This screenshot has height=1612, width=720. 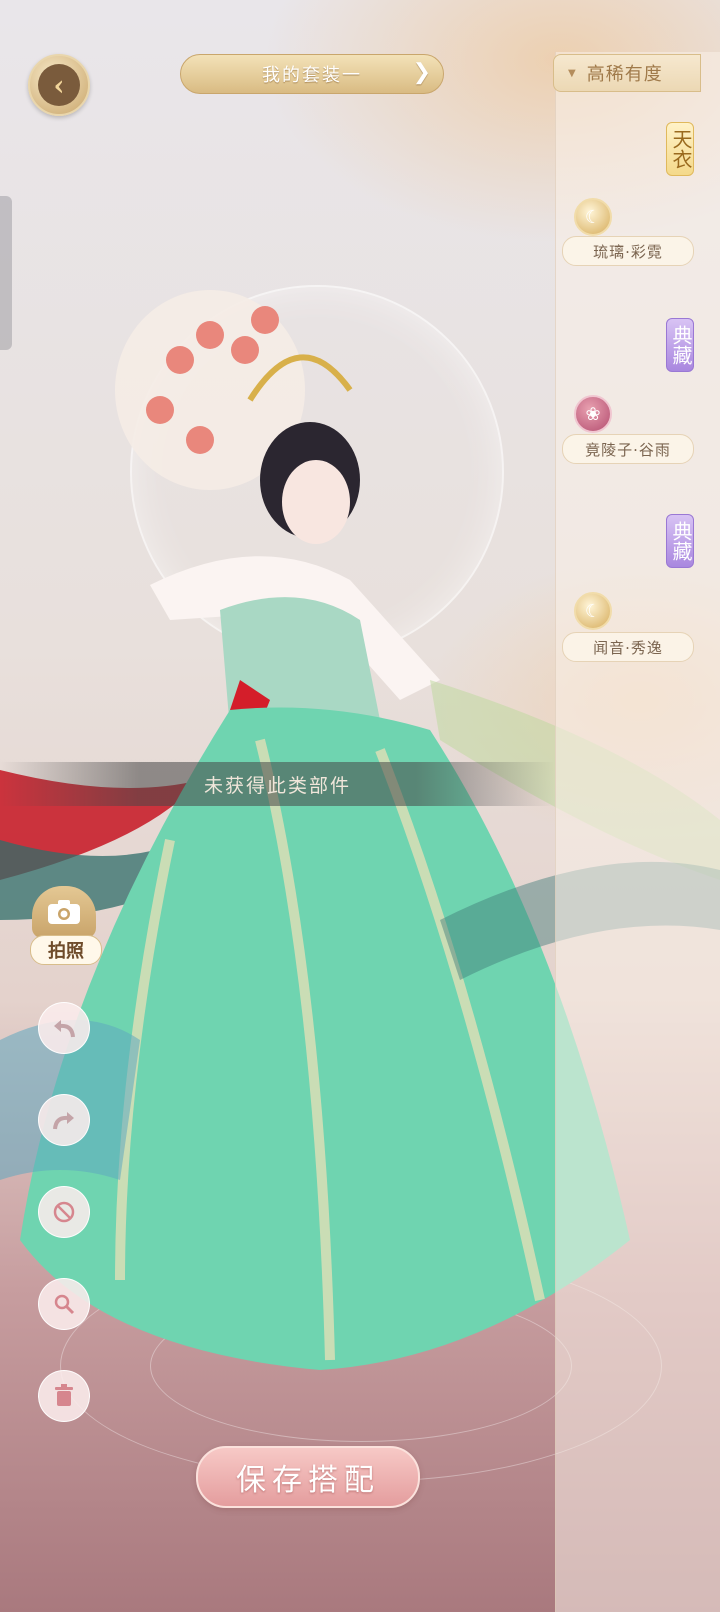 What do you see at coordinates (66, 950) in the screenshot?
I see `photo-label: 拍照` at bounding box center [66, 950].